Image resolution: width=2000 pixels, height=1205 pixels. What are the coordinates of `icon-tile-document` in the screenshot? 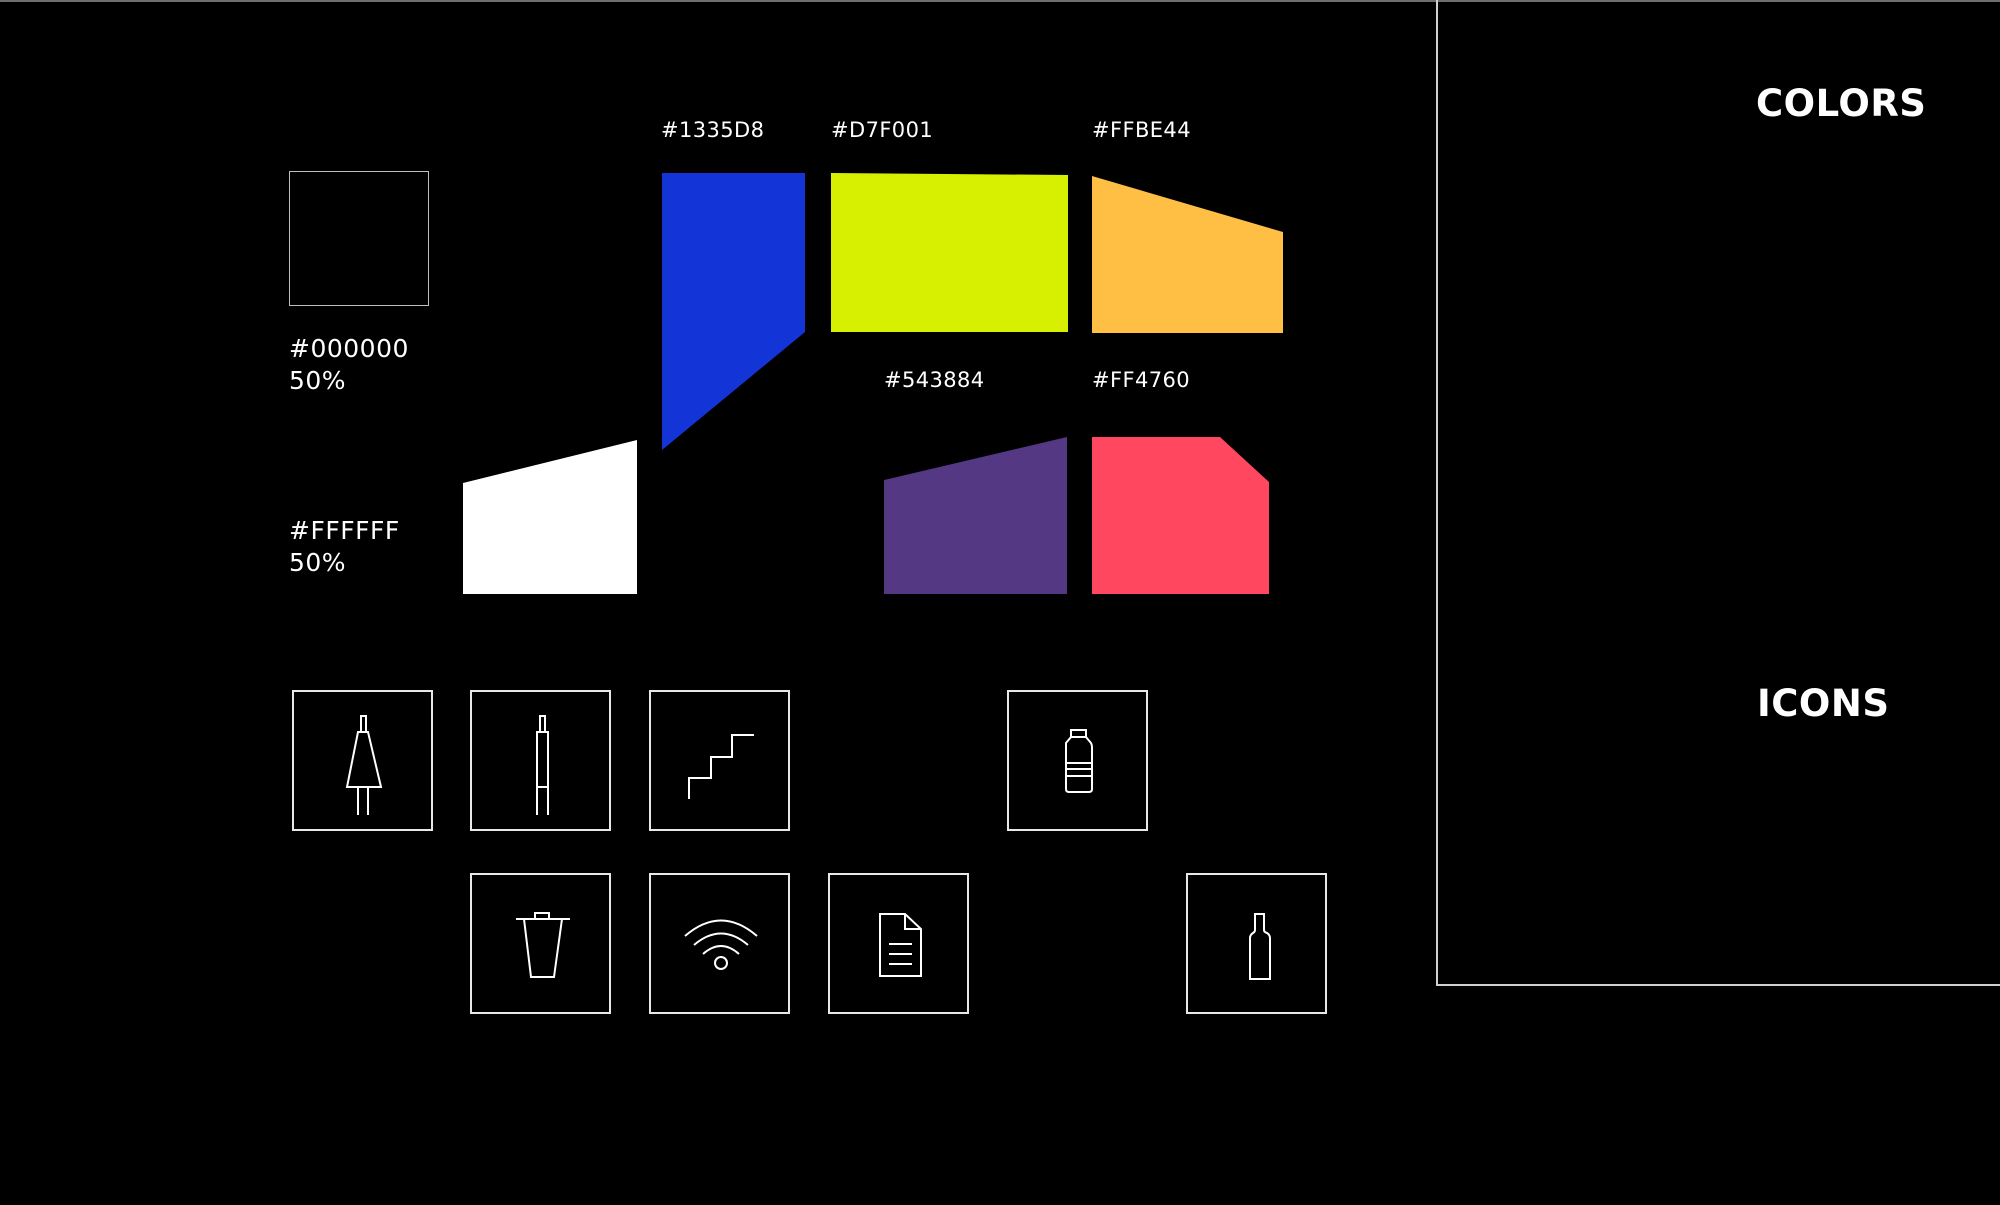 It's located at (898, 943).